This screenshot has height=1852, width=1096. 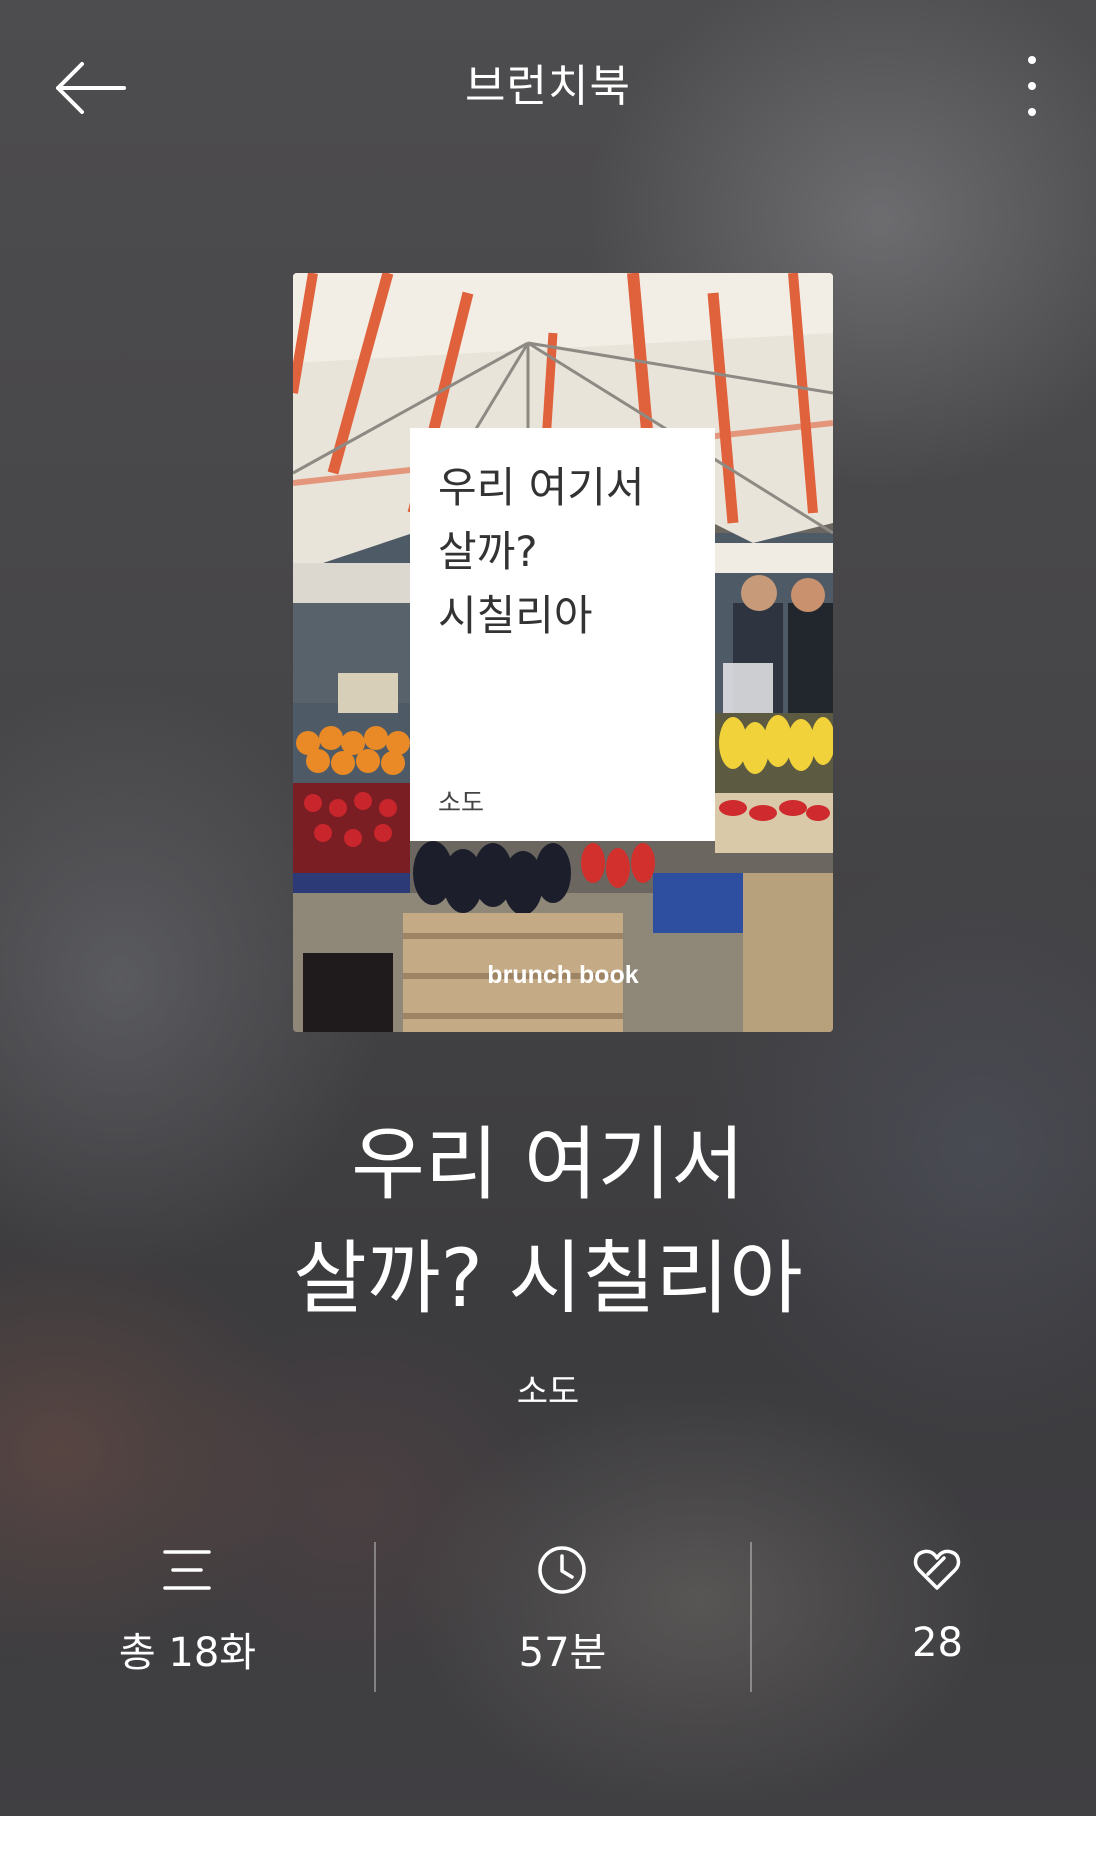 What do you see at coordinates (187, 1653) in the screenshot?
I see `episodes-count: 총 18화` at bounding box center [187, 1653].